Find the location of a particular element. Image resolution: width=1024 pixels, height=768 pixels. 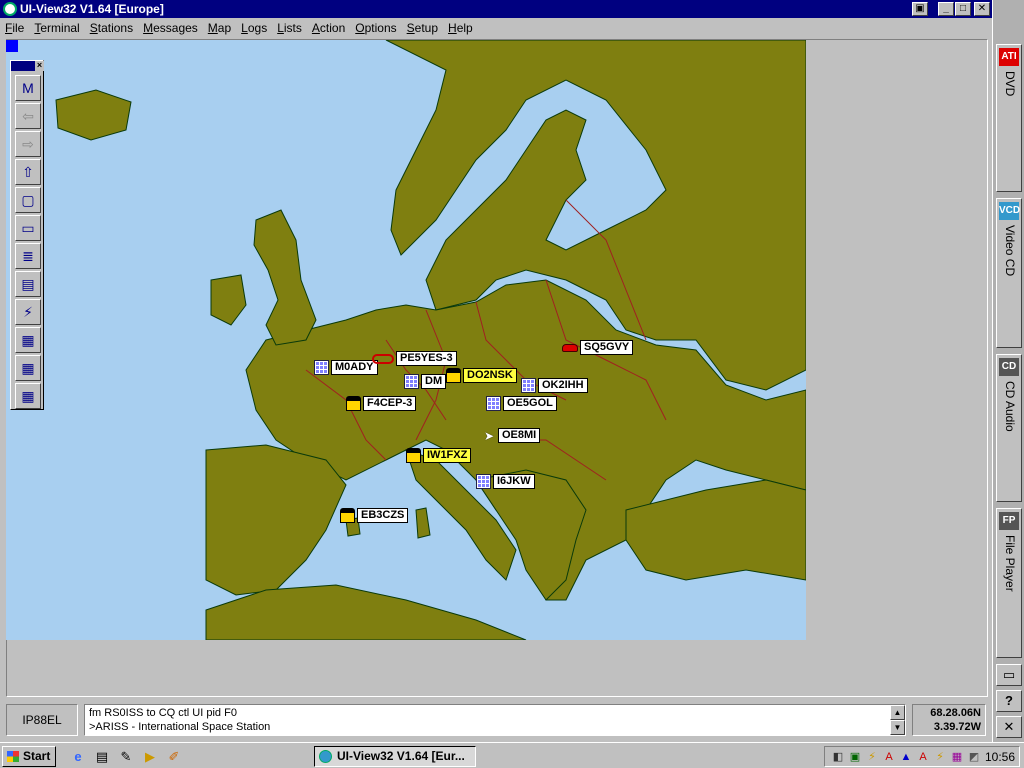

cd-audio-icon: CD is located at coordinates (1009, 367).